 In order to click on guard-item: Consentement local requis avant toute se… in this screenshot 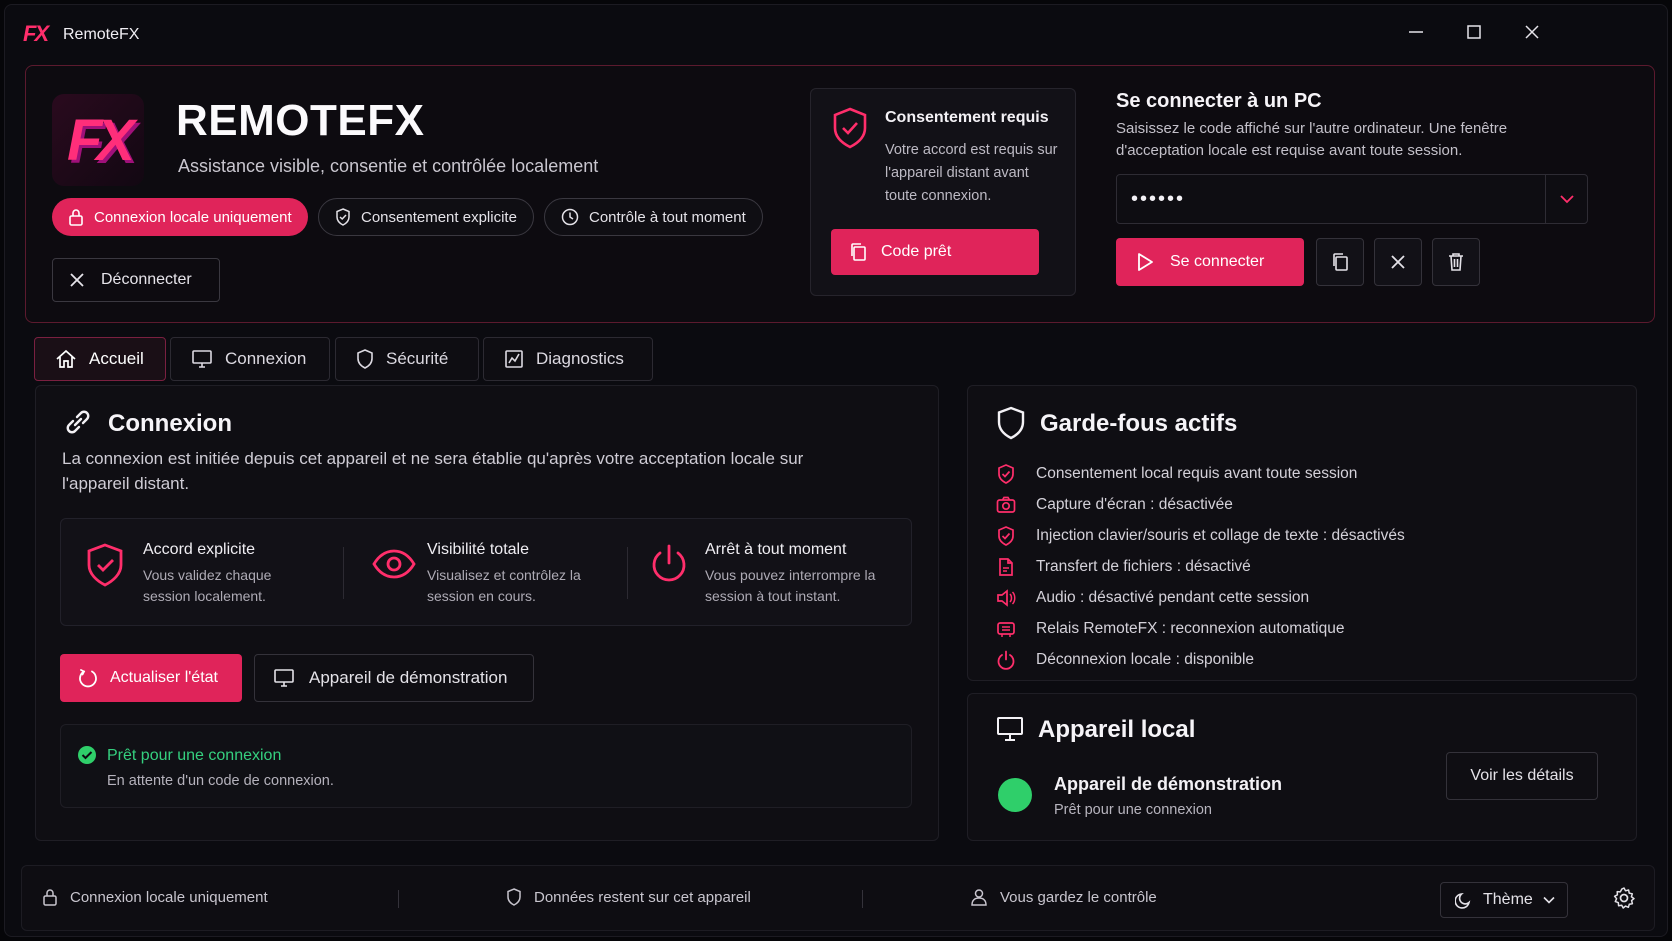, I will do `click(1200, 473)`.